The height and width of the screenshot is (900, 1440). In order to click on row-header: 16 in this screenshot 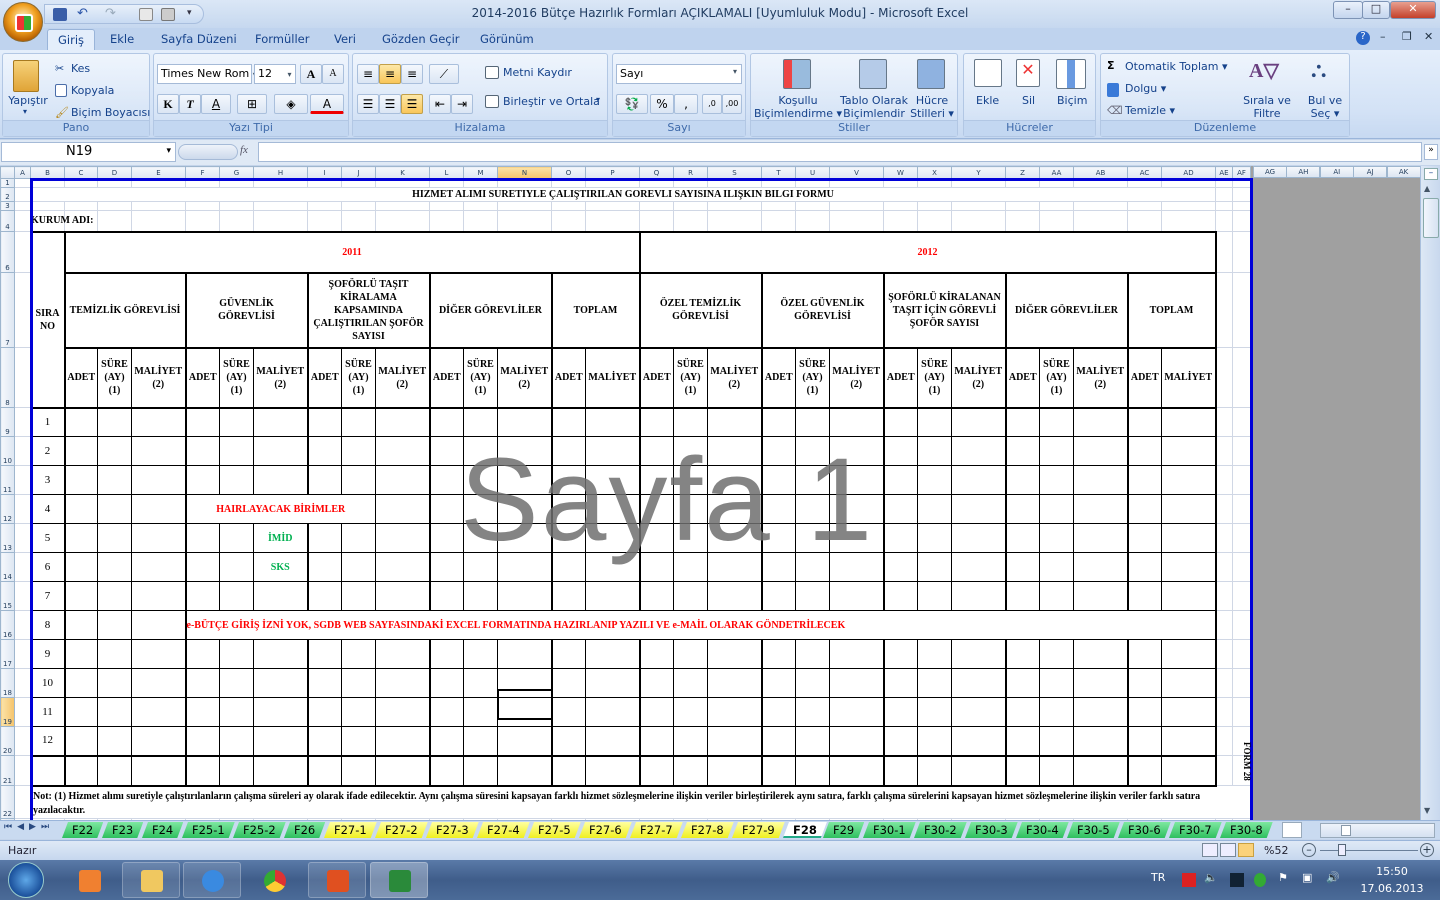, I will do `click(7, 625)`.